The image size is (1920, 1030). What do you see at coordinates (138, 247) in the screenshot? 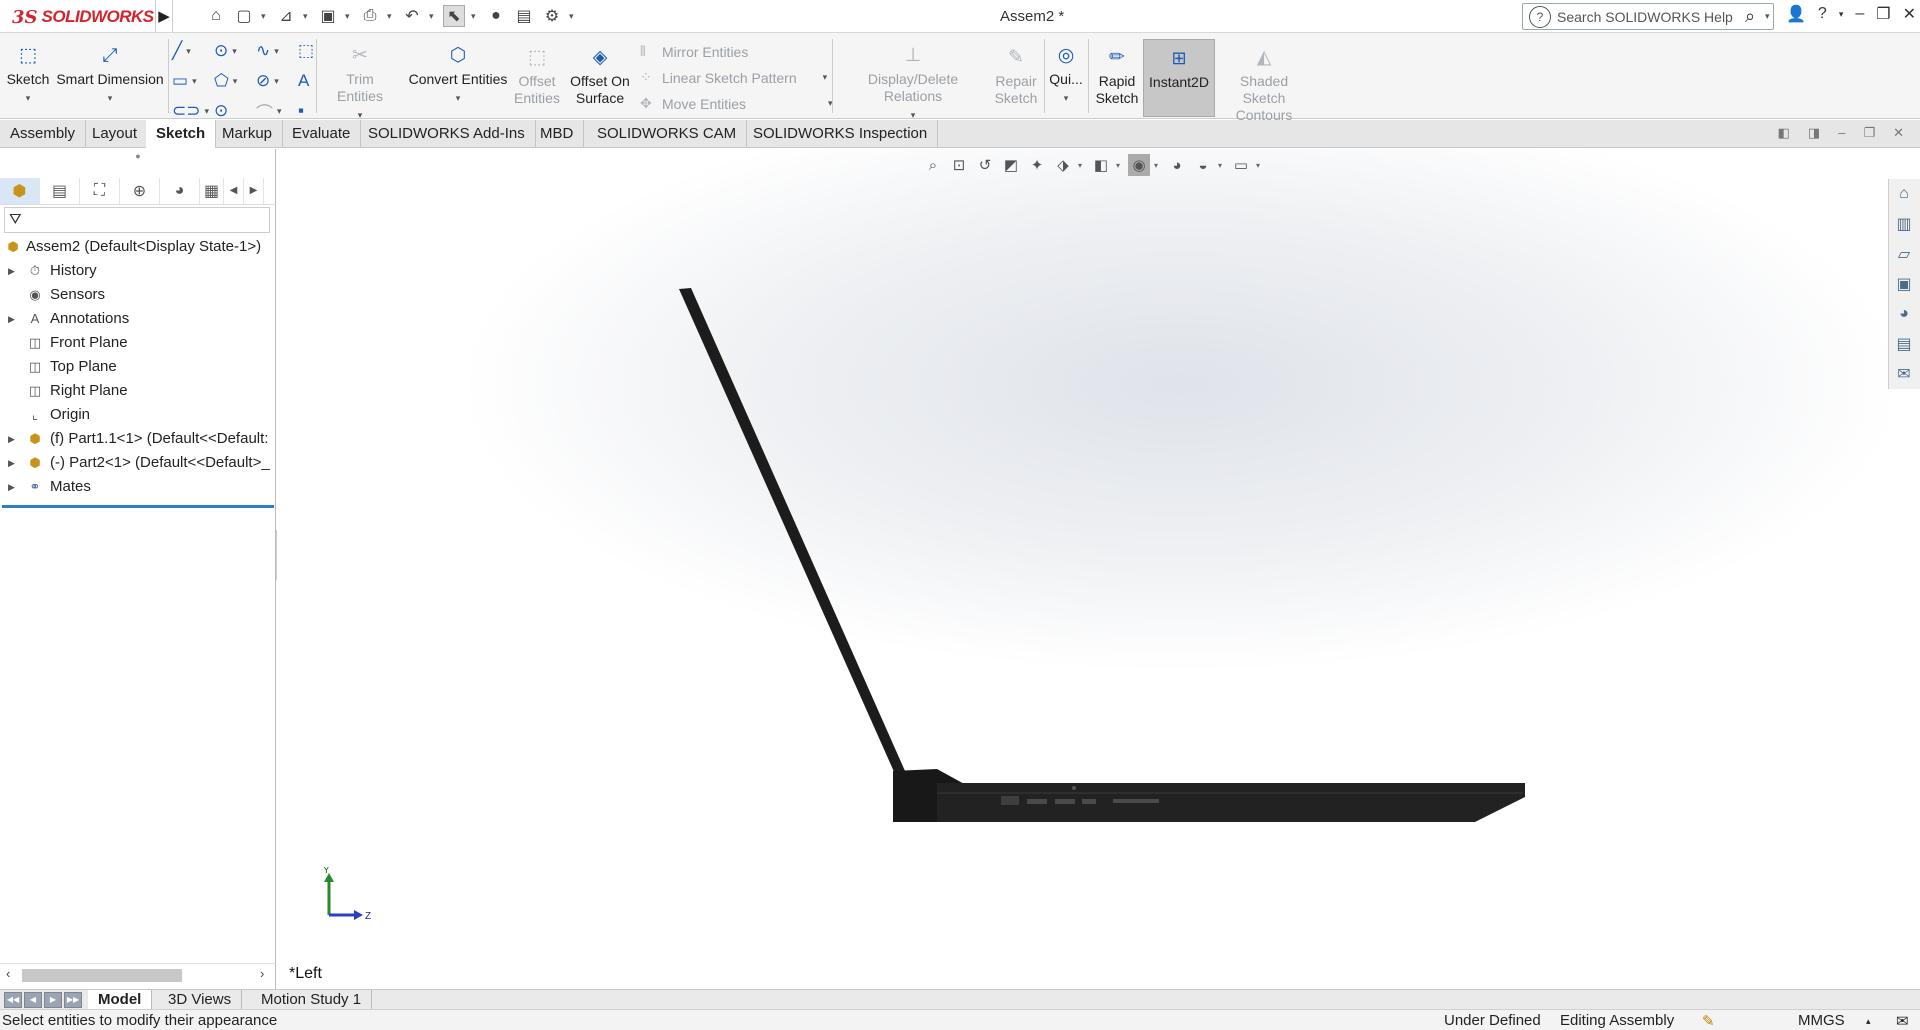
I see `tree-root-assembly: ⬢ Assem2 (Default<Display State-1>)` at bounding box center [138, 247].